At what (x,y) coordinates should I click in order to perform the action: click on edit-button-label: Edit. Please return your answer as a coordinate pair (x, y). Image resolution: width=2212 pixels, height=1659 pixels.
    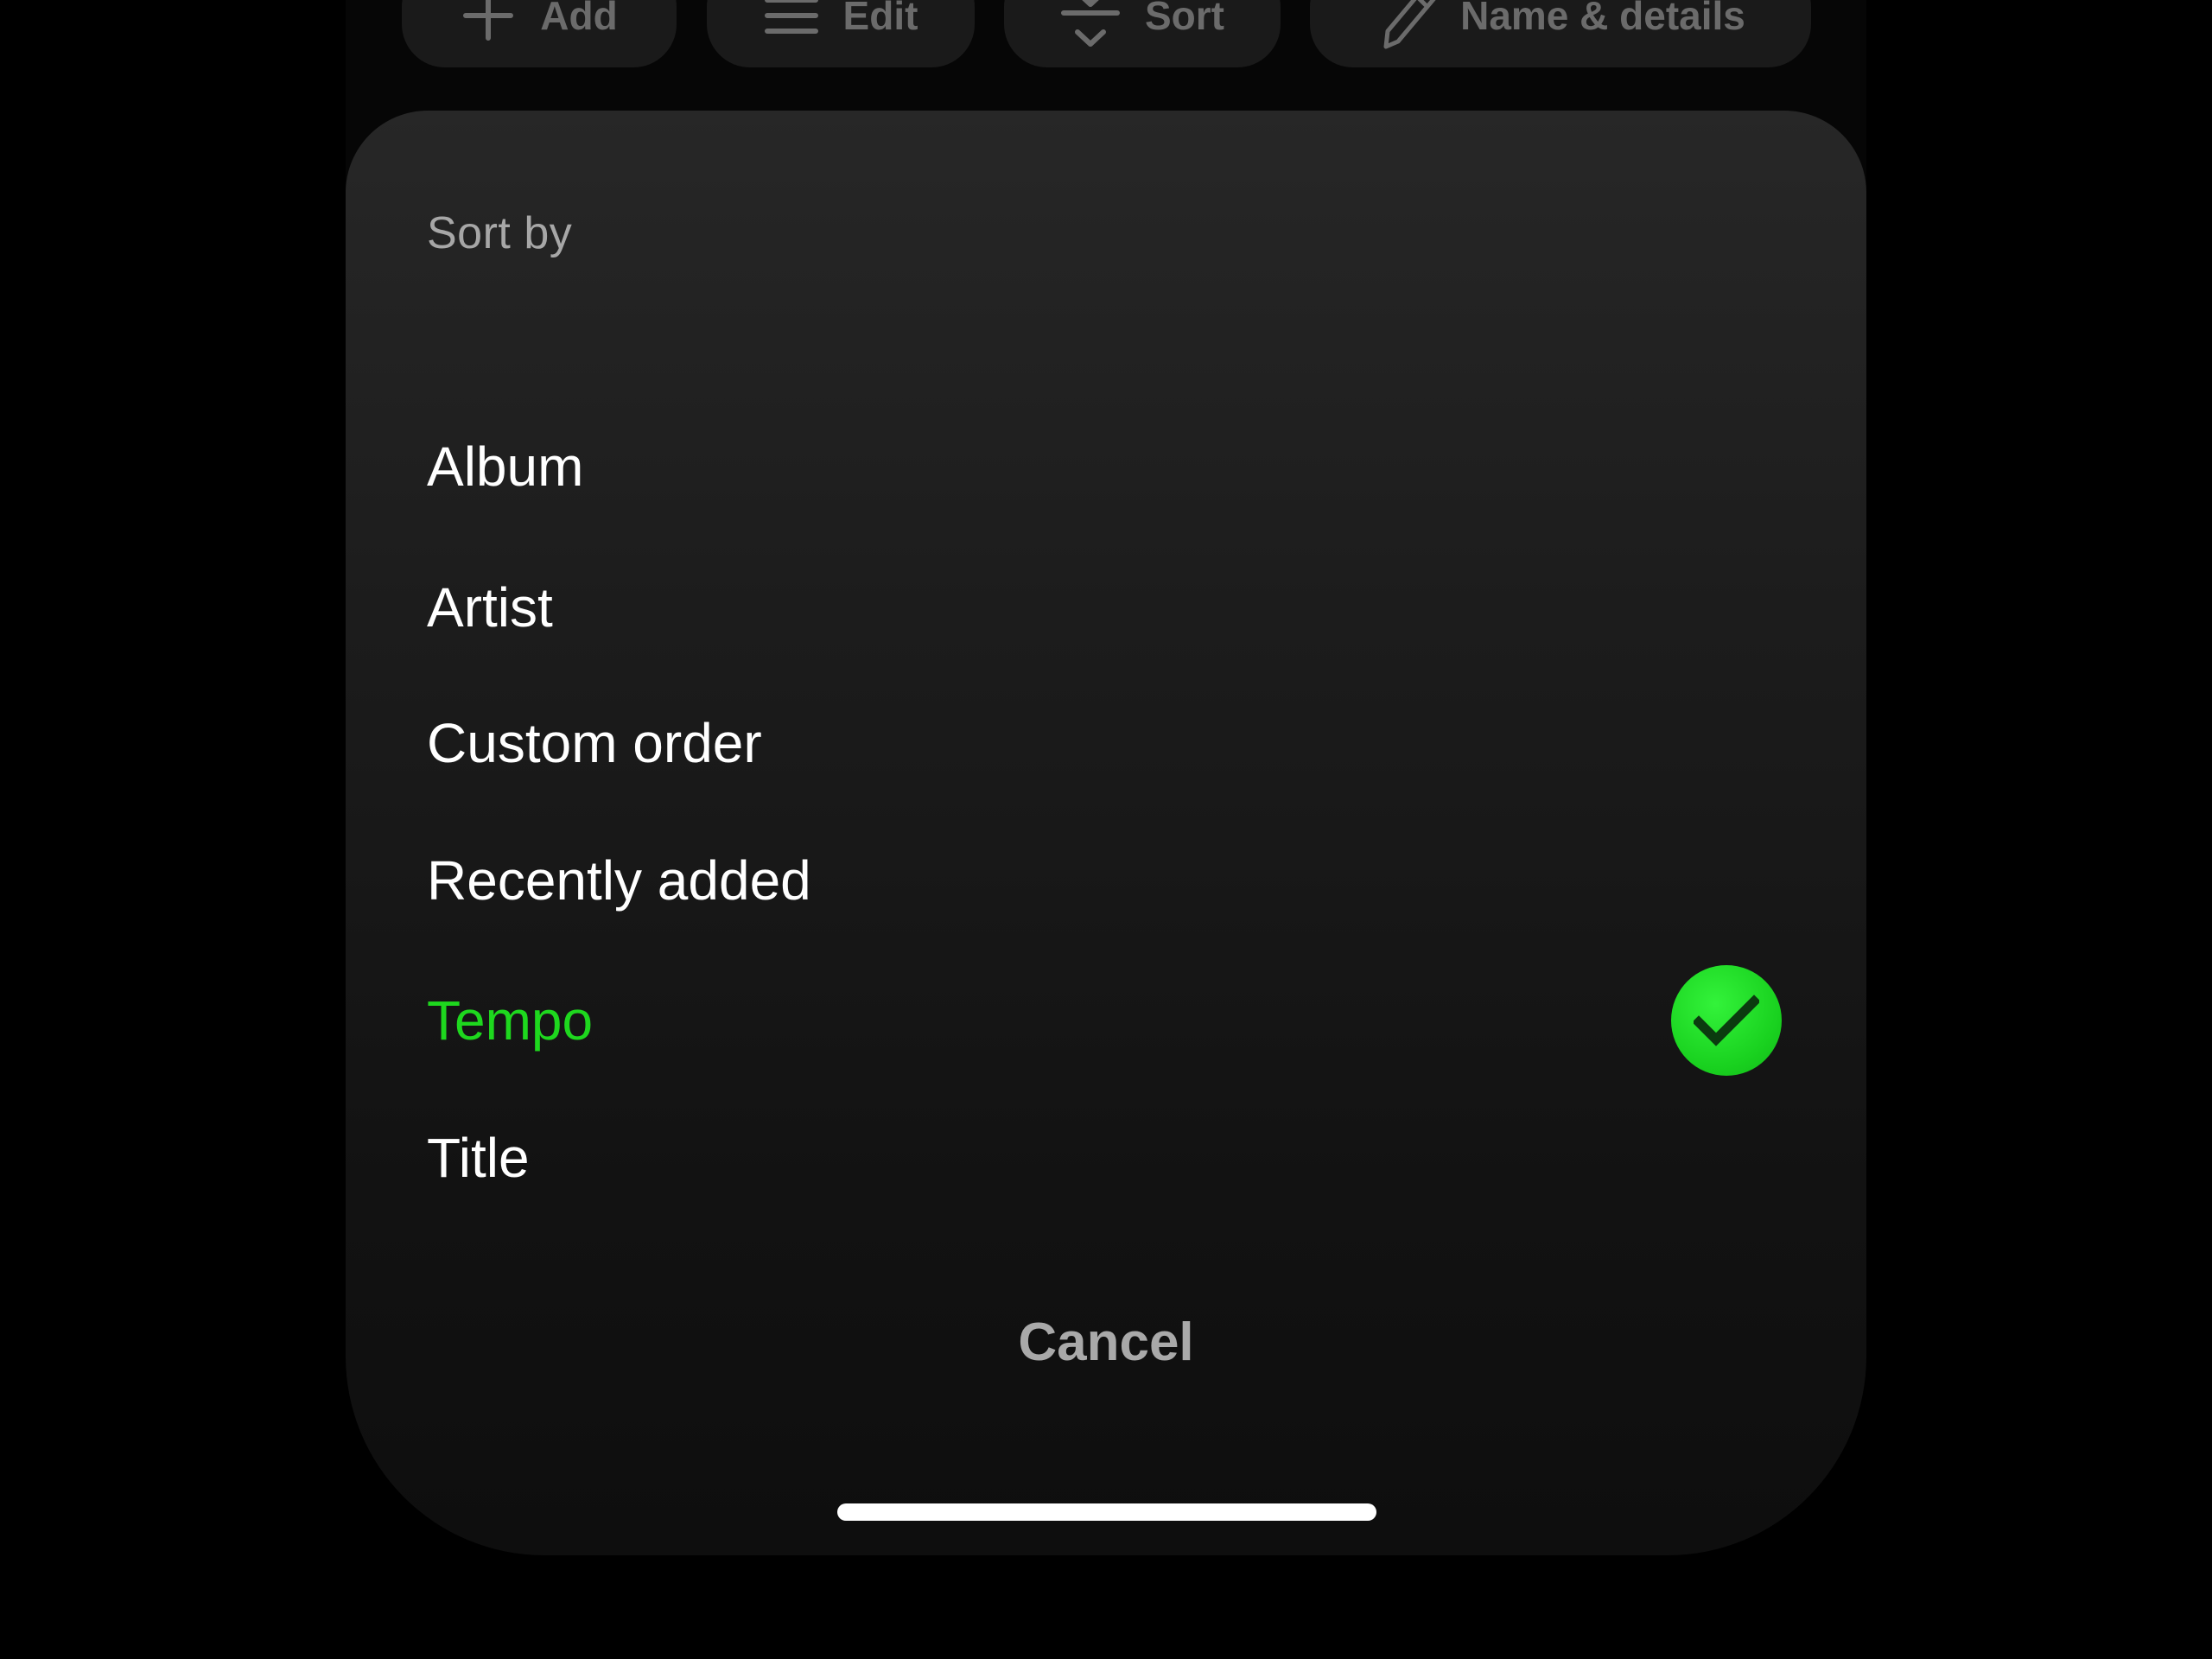
    Looking at the image, I should click on (880, 19).